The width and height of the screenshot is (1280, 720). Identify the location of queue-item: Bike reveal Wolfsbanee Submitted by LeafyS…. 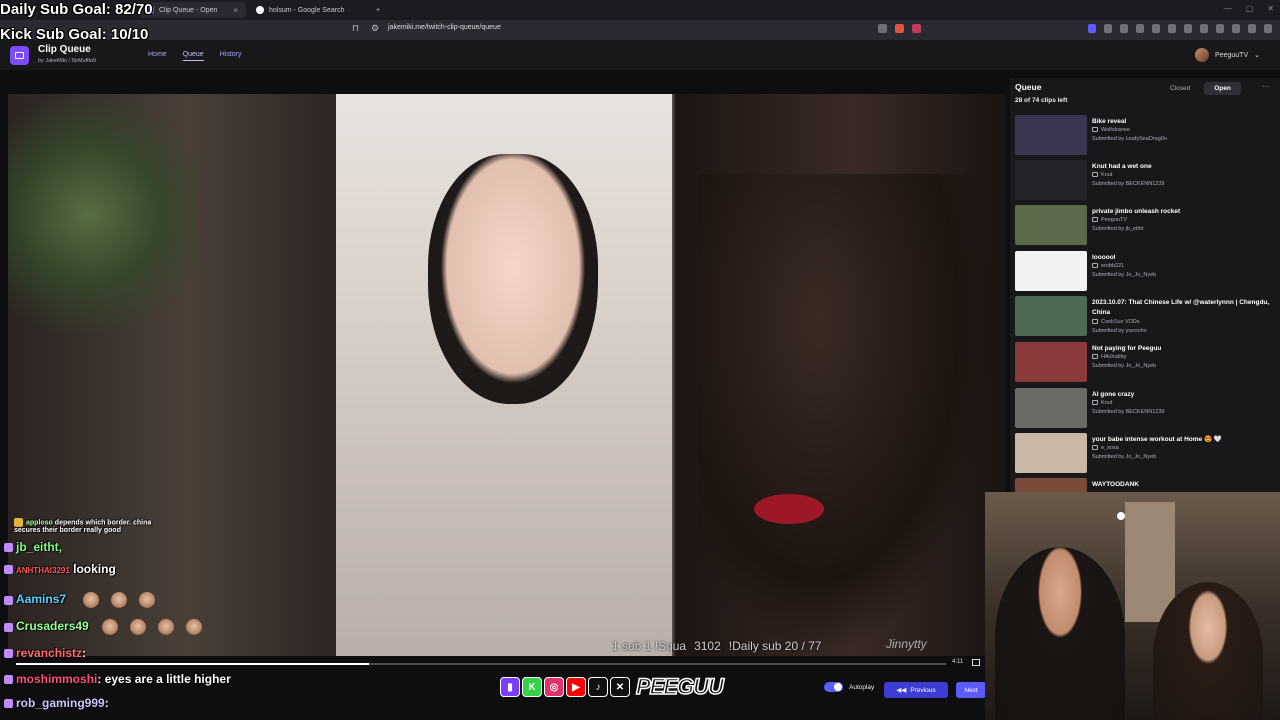
(1146, 136).